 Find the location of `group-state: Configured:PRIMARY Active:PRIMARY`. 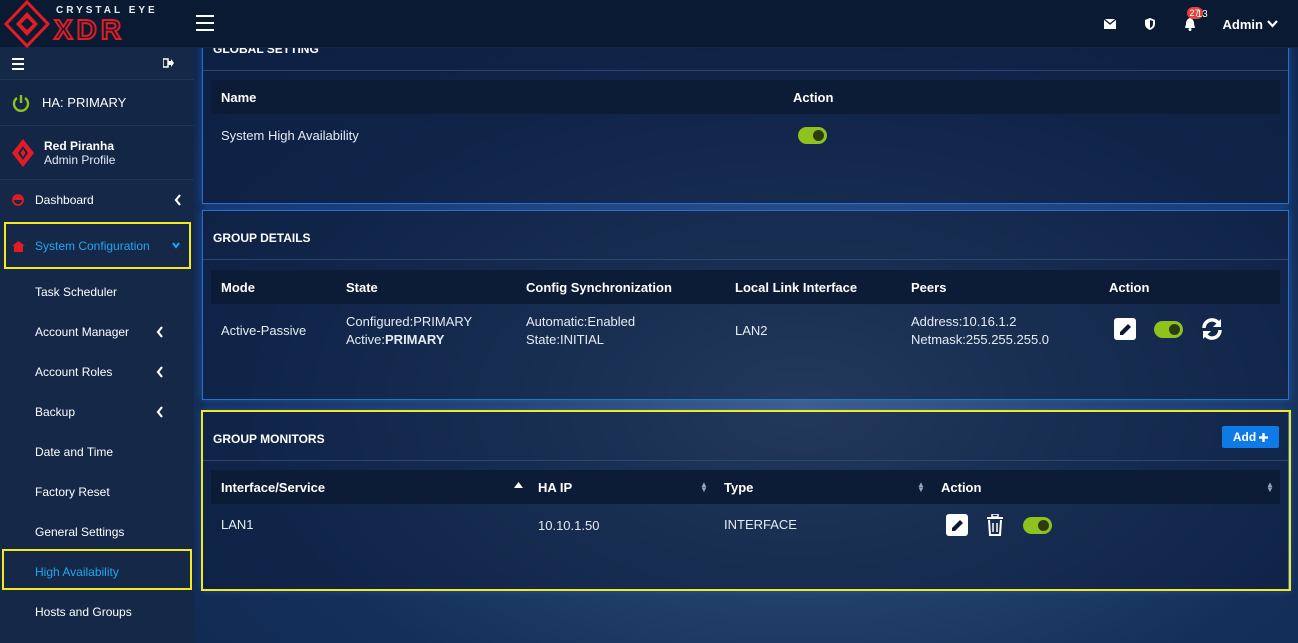

group-state: Configured:PRIMARY Active:PRIMARY is located at coordinates (409, 331).